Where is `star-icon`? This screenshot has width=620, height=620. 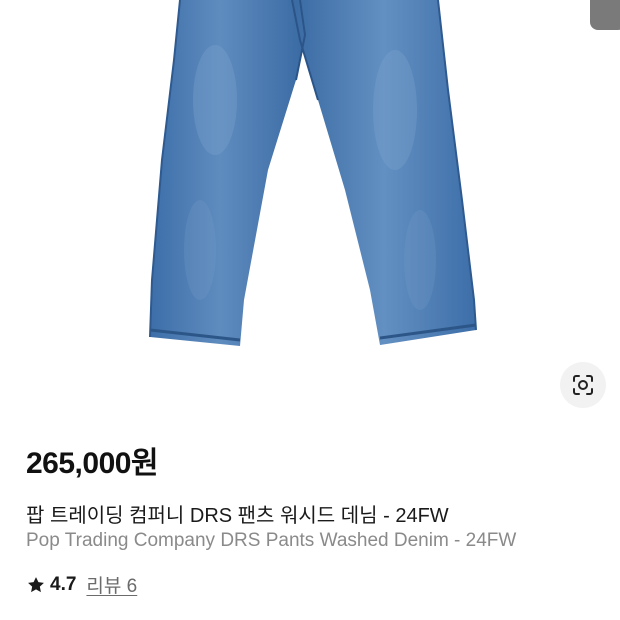
star-icon is located at coordinates (36, 584).